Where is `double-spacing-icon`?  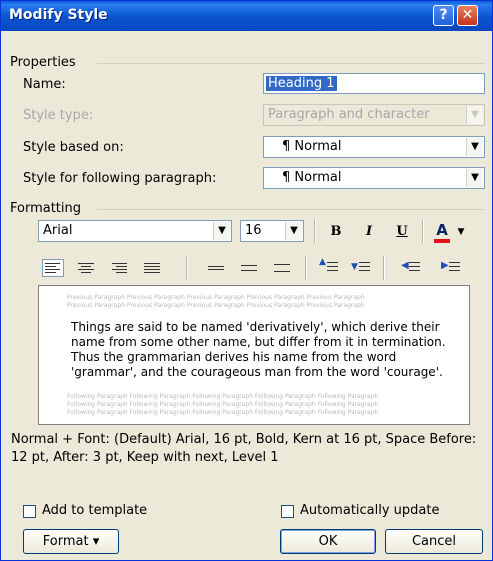
double-spacing-icon is located at coordinates (282, 268).